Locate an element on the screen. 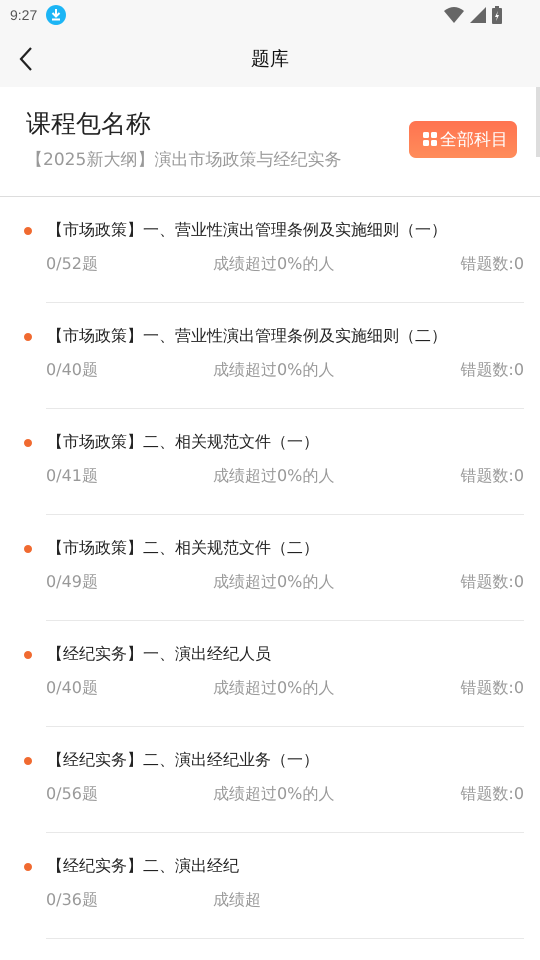 This screenshot has height=960, width=540. page-title: 题库 is located at coordinates (270, 59).